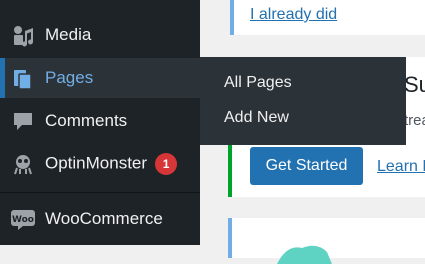  What do you see at coordinates (68, 34) in the screenshot?
I see `sidebar-item-label: Media` at bounding box center [68, 34].